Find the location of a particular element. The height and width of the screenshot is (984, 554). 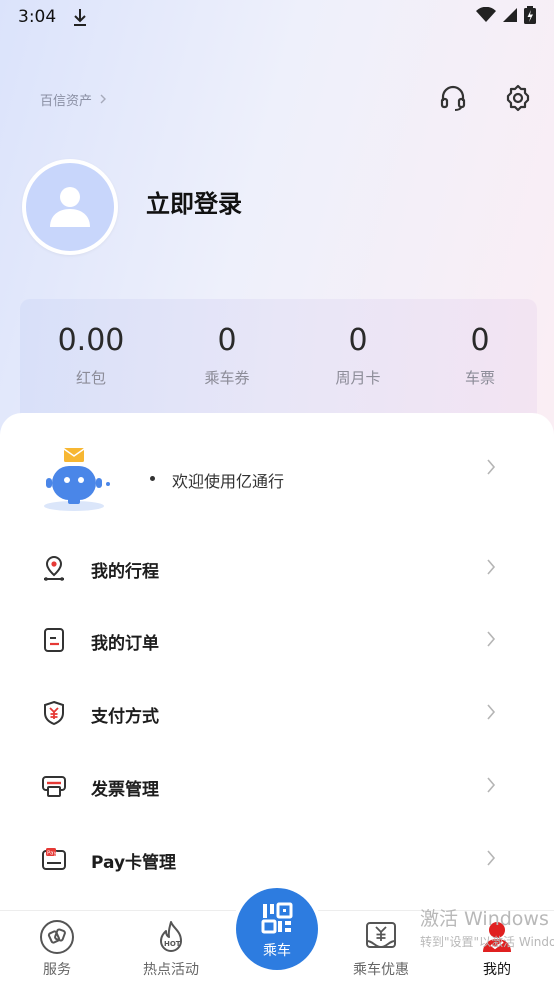

notice-row: 欢迎使用亿通行 is located at coordinates (277, 480).